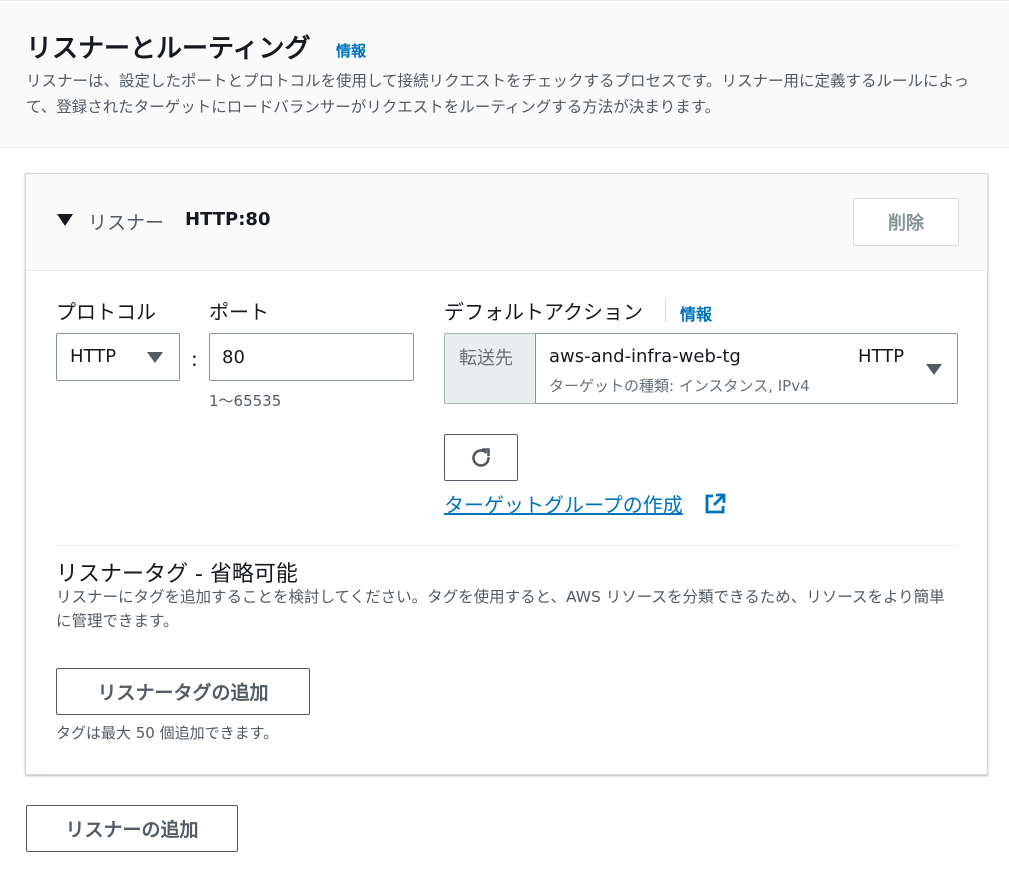 The height and width of the screenshot is (877, 1009). I want to click on create-target-group-link-text: ターゲットグループの作成, so click(563, 505).